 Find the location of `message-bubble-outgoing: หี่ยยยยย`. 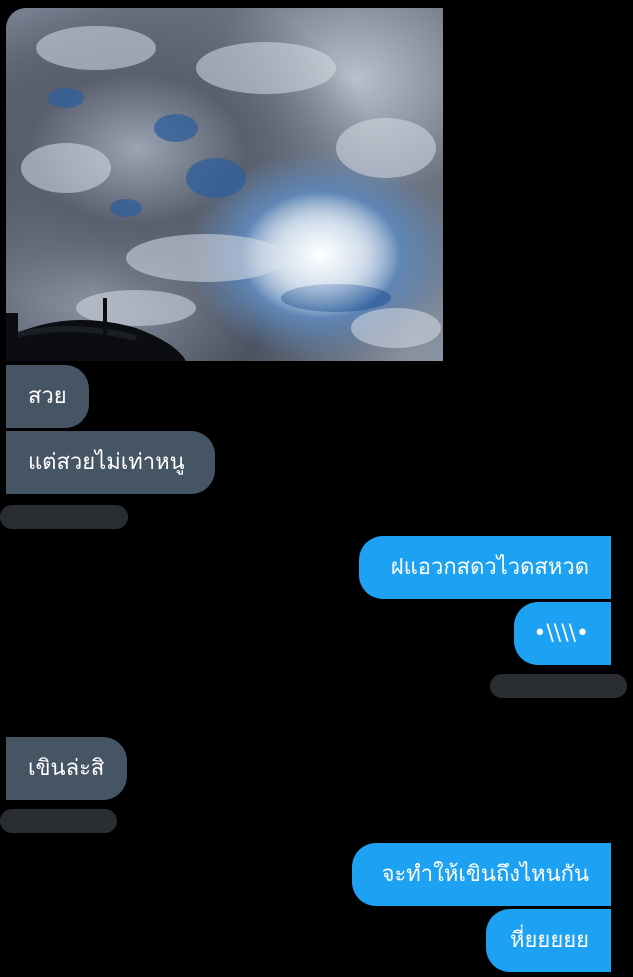

message-bubble-outgoing: หี่ยยยยย is located at coordinates (548, 940).